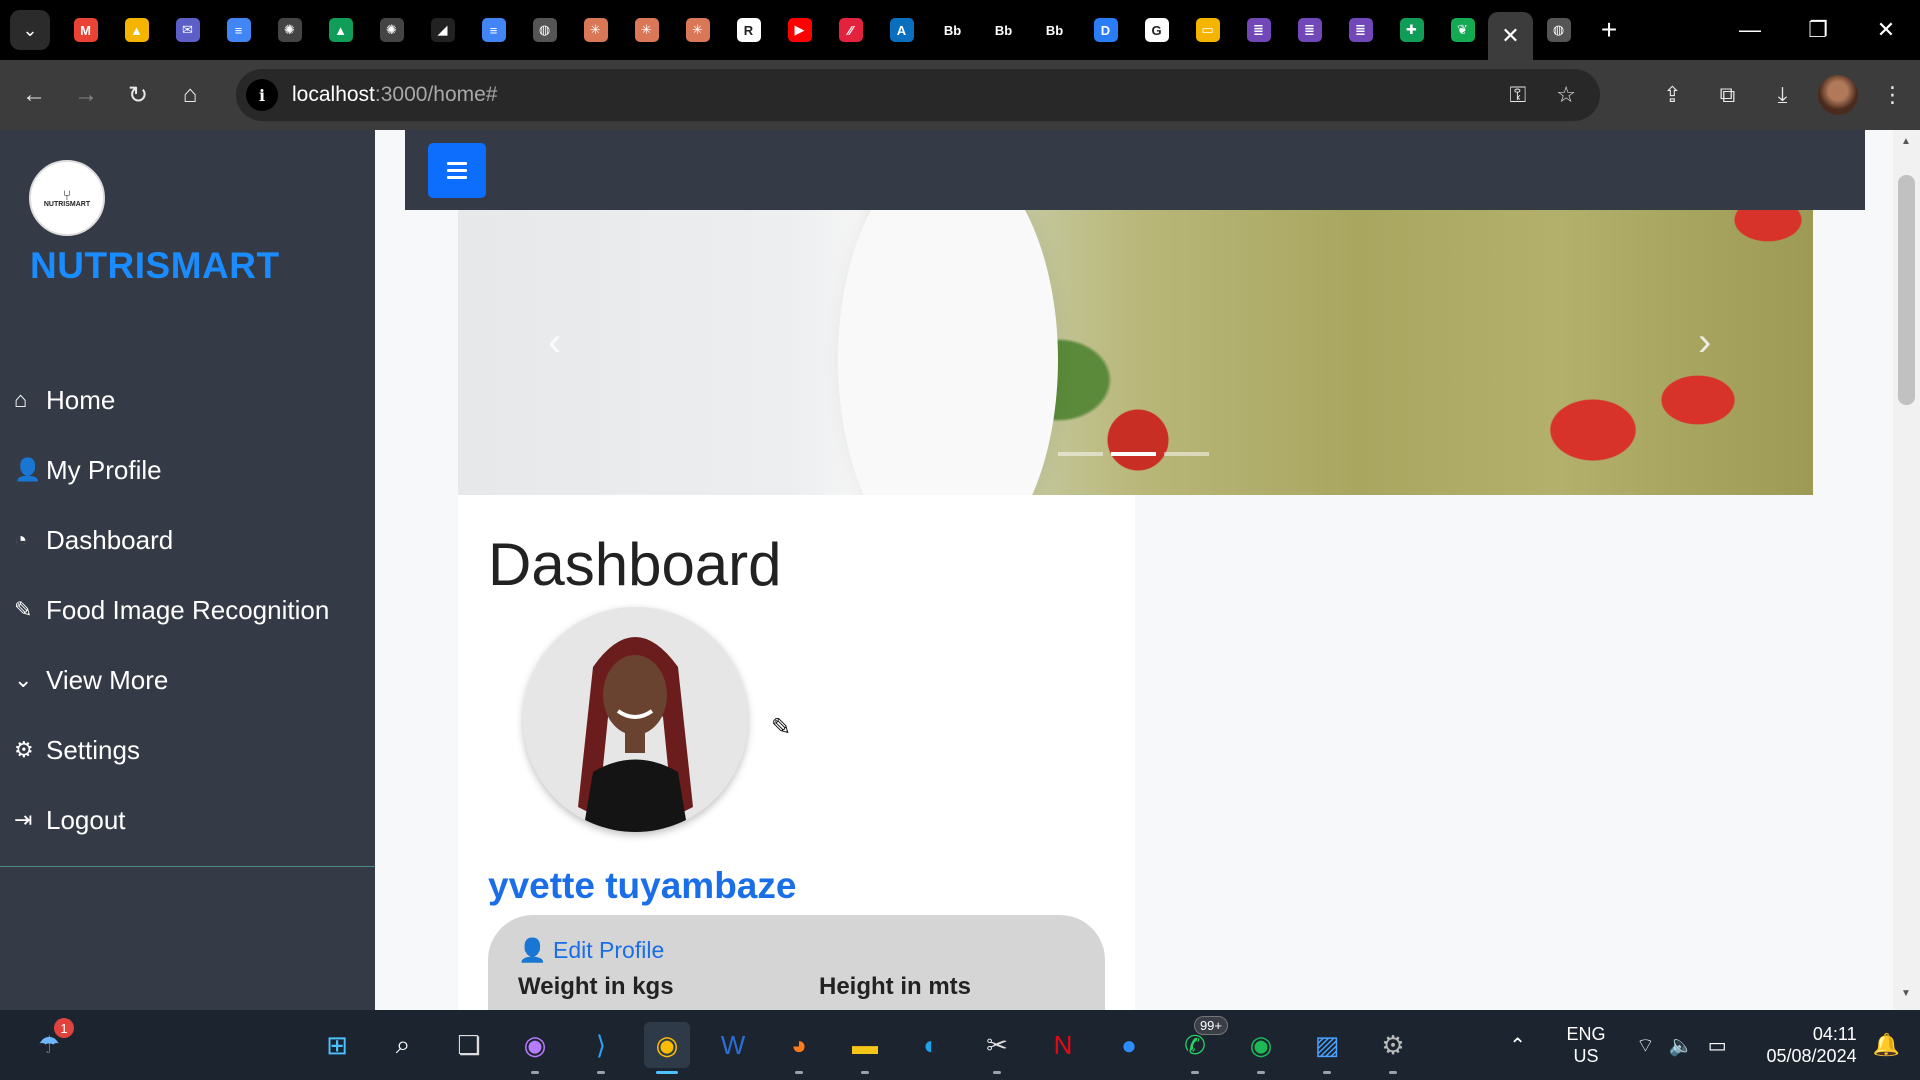 This screenshot has height=1080, width=1920. I want to click on tab-chatgpt-icon: ✺, so click(289, 30).